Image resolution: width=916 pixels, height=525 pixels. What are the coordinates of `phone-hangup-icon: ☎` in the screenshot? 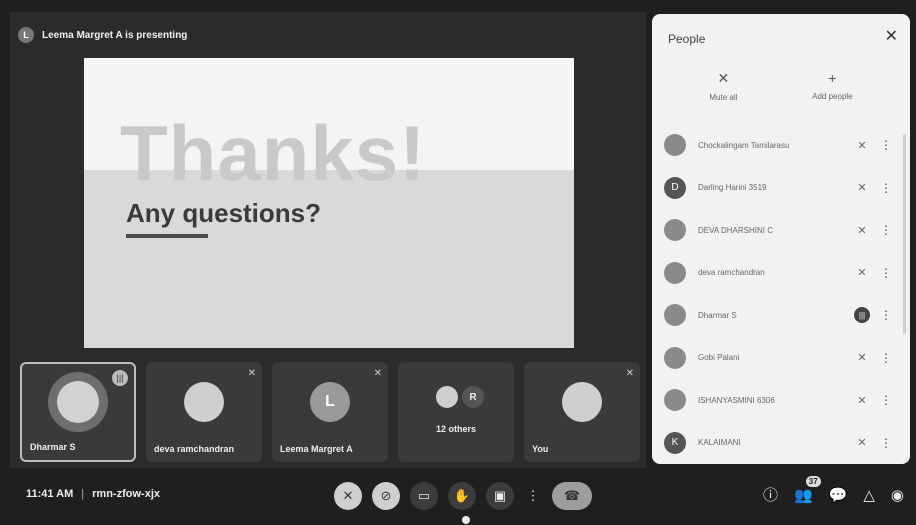 It's located at (572, 495).